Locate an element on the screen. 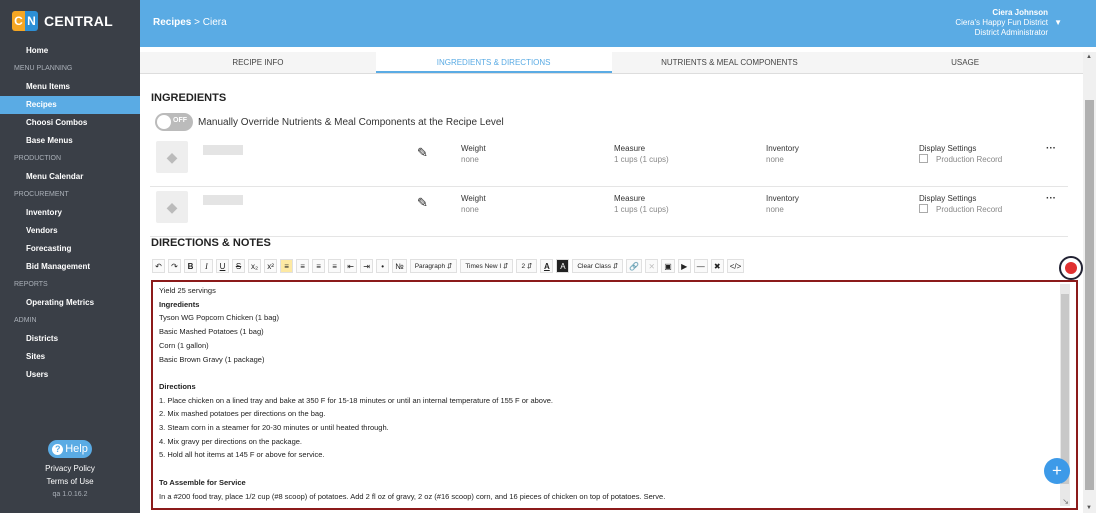  scroll-up-icon: ▲ is located at coordinates (1089, 57).